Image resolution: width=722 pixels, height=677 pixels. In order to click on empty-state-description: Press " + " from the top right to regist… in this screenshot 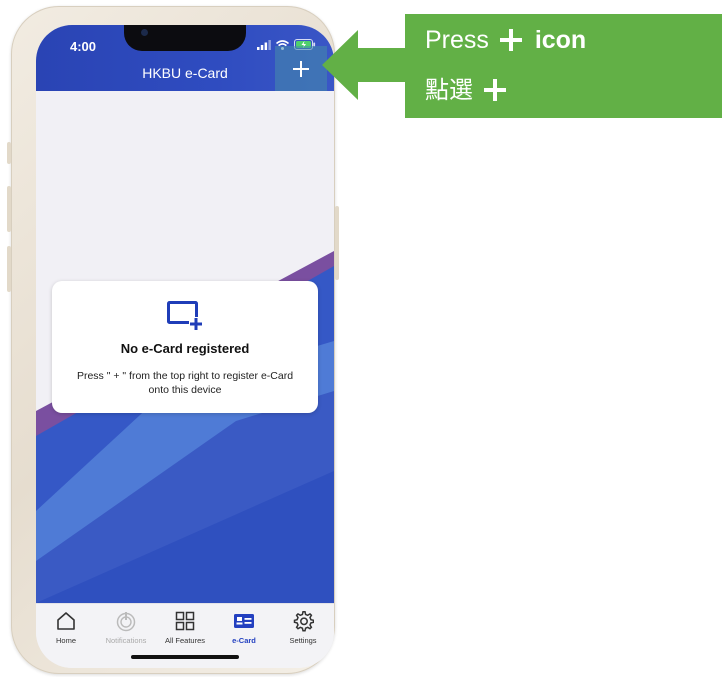, I will do `click(185, 383)`.